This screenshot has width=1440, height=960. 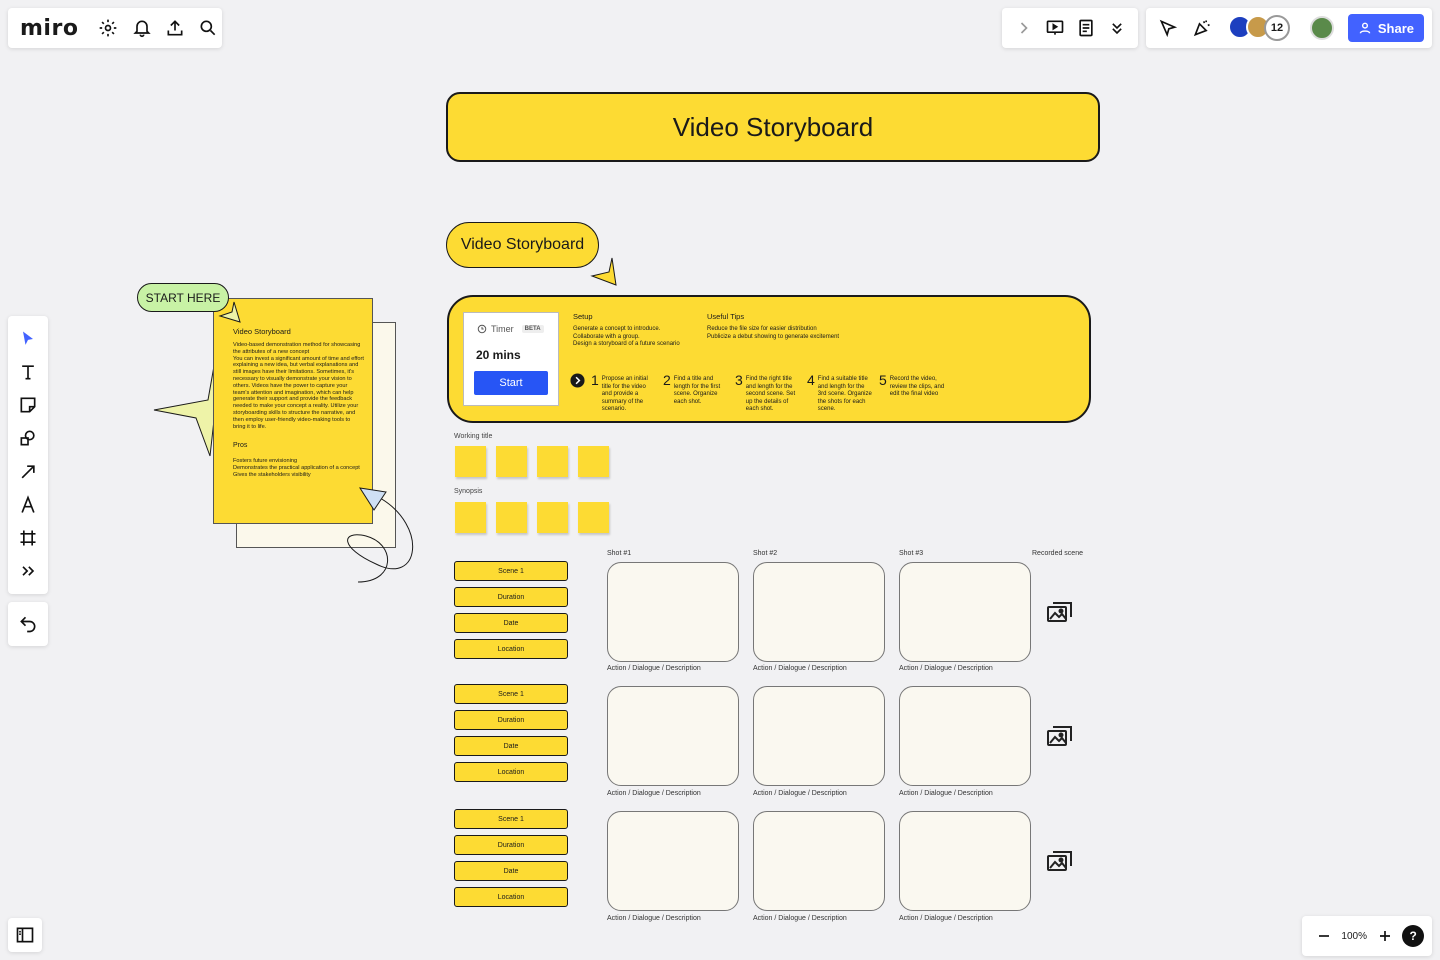 I want to click on zoom-out-icon, so click(x=1324, y=936).